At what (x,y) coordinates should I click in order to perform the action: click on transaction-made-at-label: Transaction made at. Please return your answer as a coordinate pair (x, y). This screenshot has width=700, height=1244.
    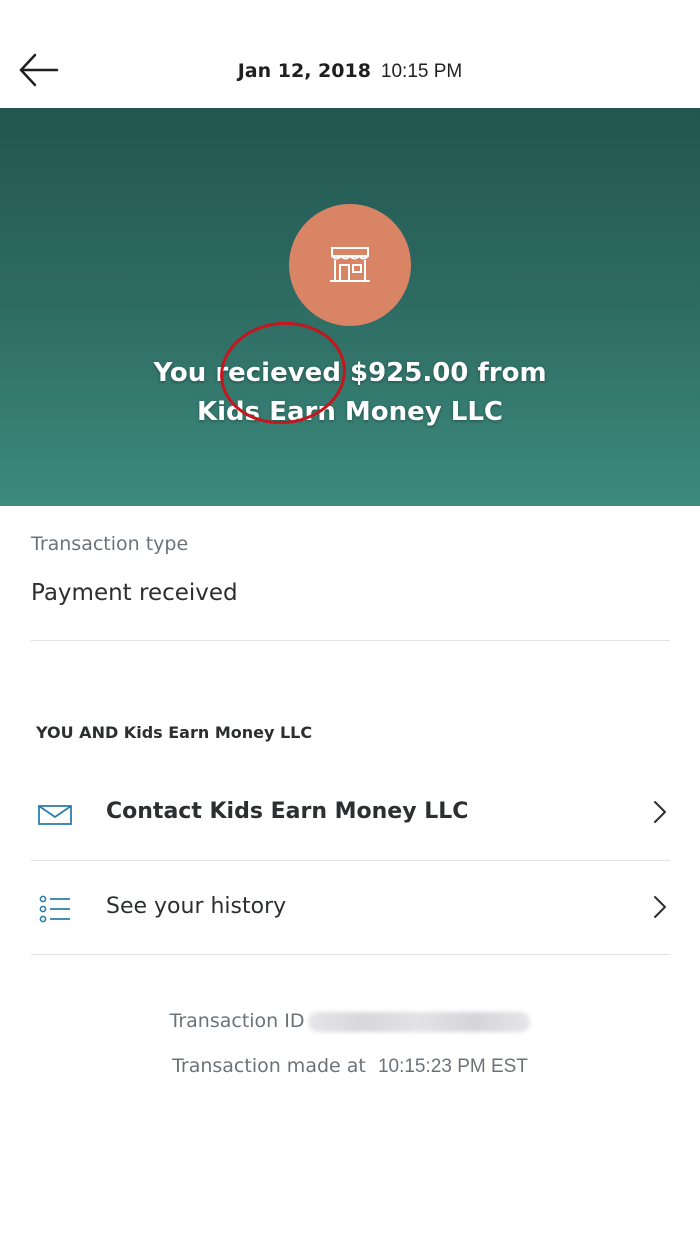
    Looking at the image, I should click on (269, 1066).